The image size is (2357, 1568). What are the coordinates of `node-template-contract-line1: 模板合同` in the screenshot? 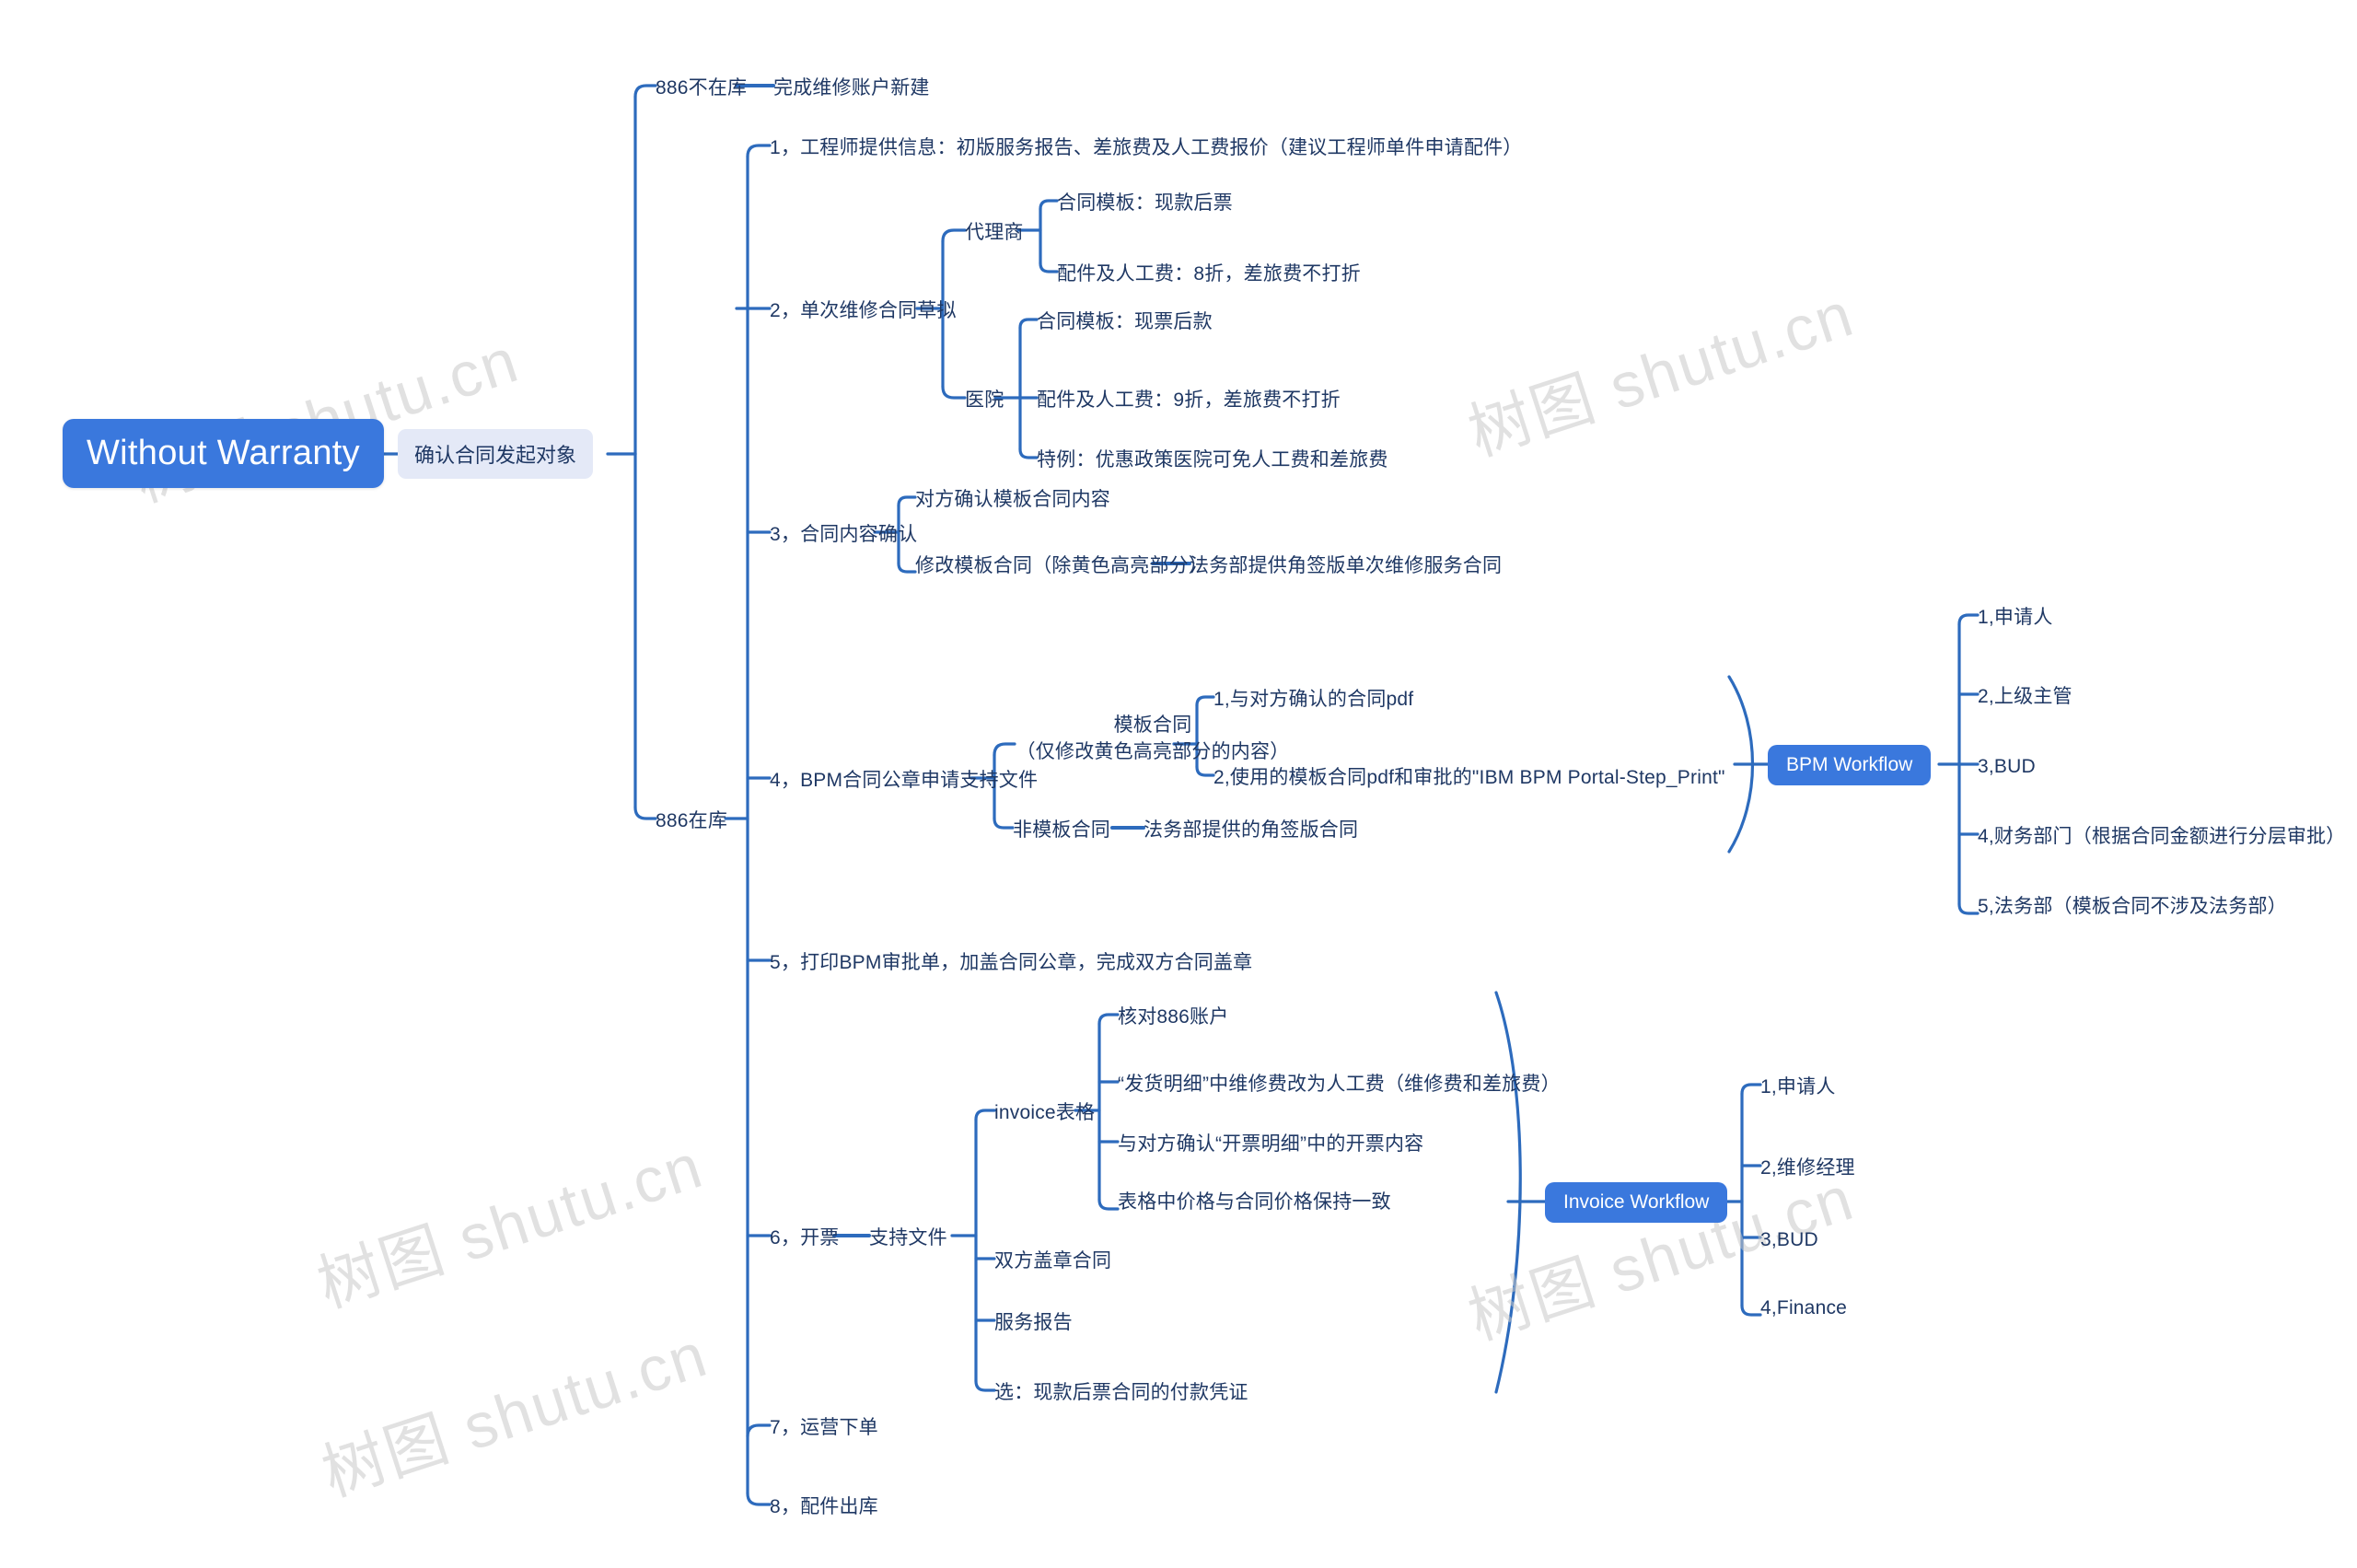 It's located at (1152, 725).